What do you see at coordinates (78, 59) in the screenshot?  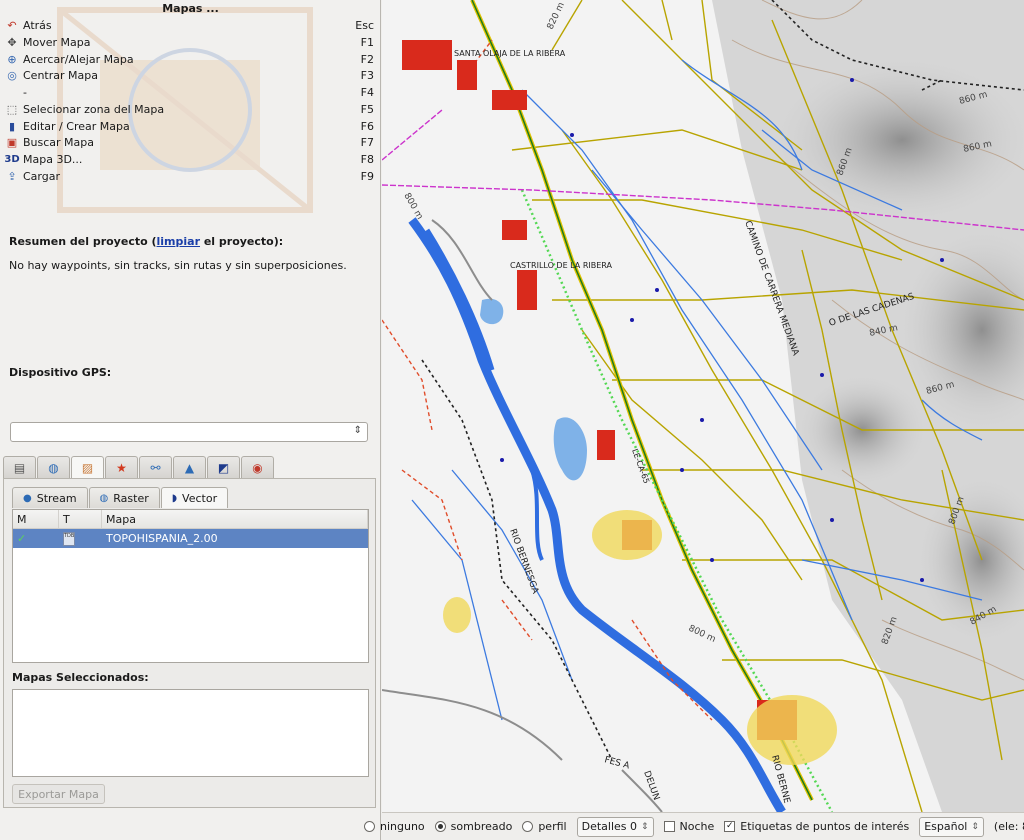 I see `menu-item-label: Acercar/Alejar Mapa` at bounding box center [78, 59].